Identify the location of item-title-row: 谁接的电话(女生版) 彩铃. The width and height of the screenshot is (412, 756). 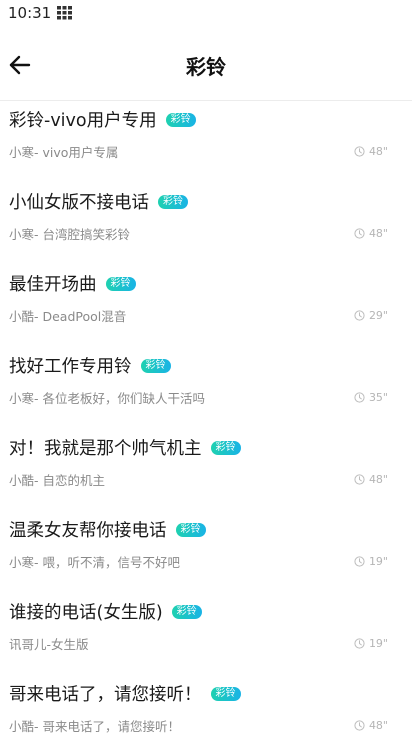
(105, 611).